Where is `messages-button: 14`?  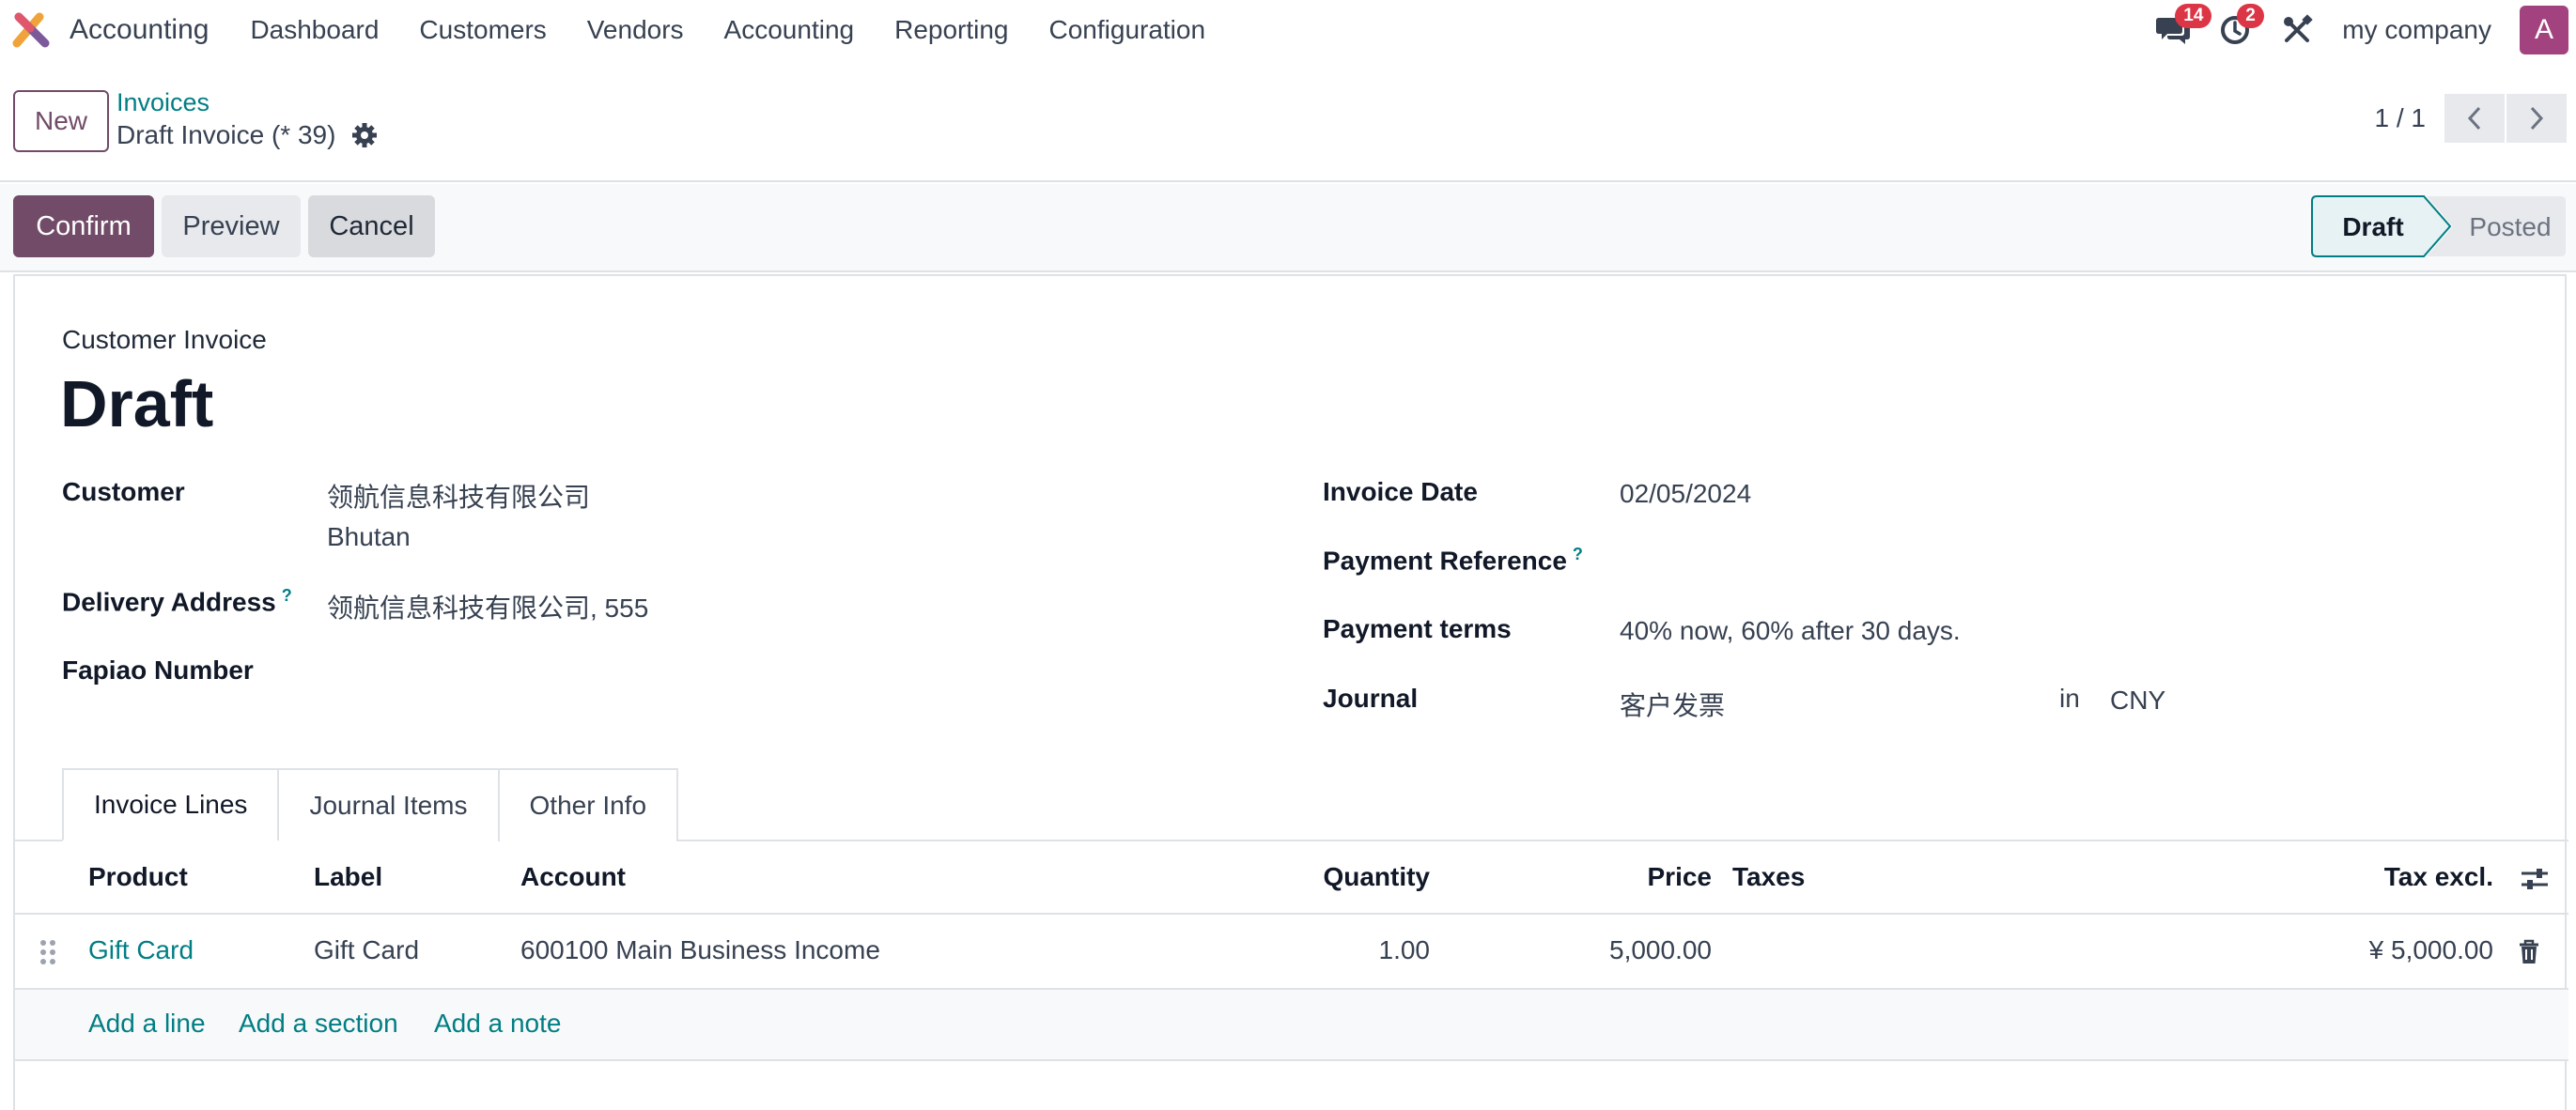
messages-button: 14 is located at coordinates (2182, 27).